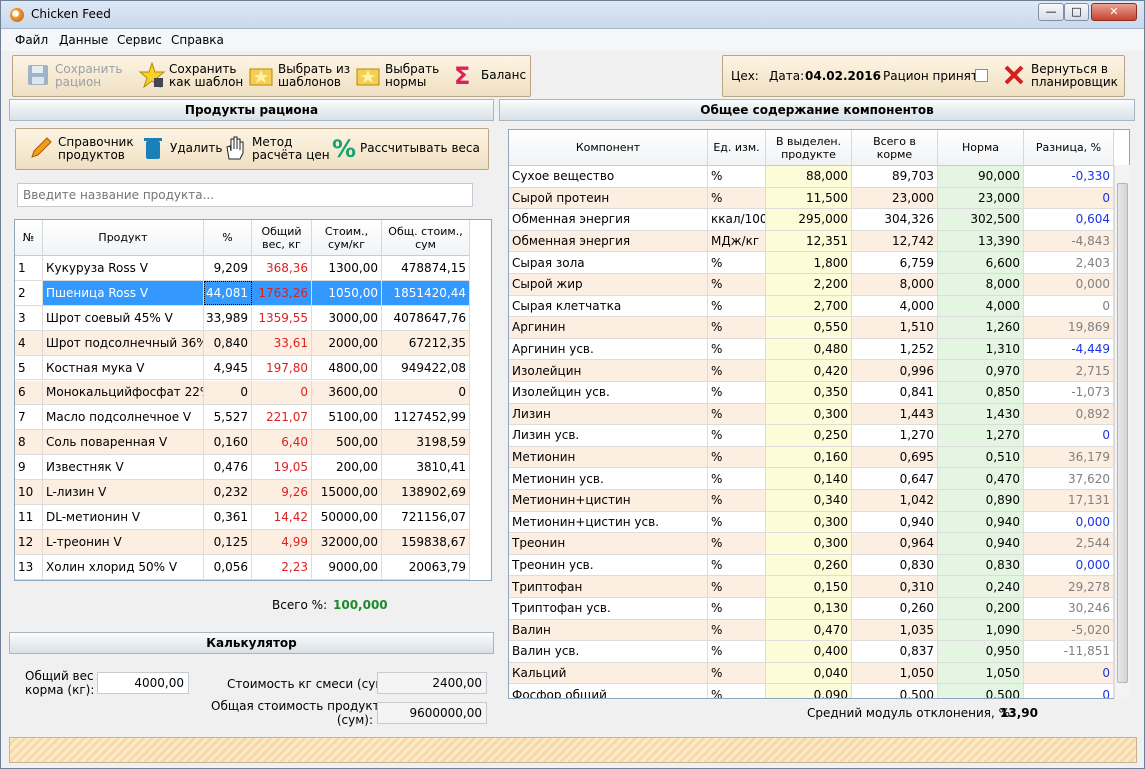 The height and width of the screenshot is (769, 1145). Describe the element at coordinates (31, 40) in the screenshot. I see `menu-file: Файл` at that location.